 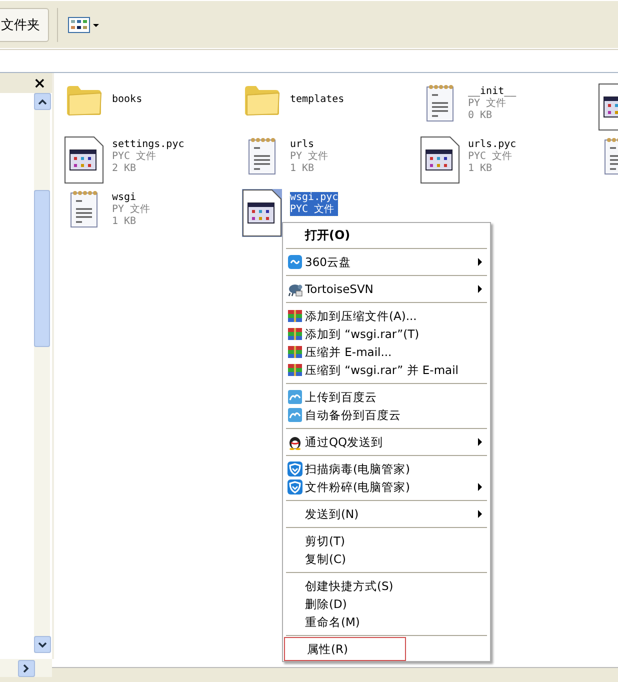 I want to click on menu-item: 创建快捷方式(S), so click(x=386, y=586).